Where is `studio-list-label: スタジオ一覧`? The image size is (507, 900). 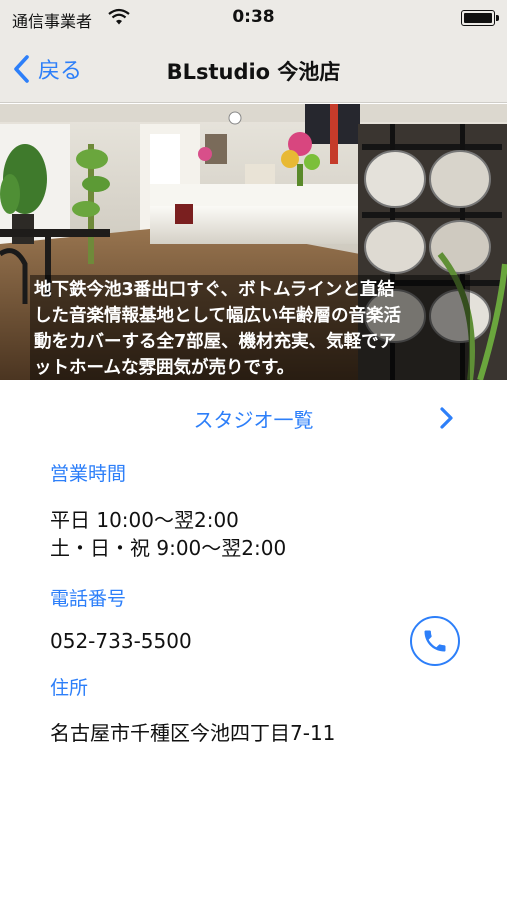
studio-list-label: スタジオ一覧 is located at coordinates (253, 420).